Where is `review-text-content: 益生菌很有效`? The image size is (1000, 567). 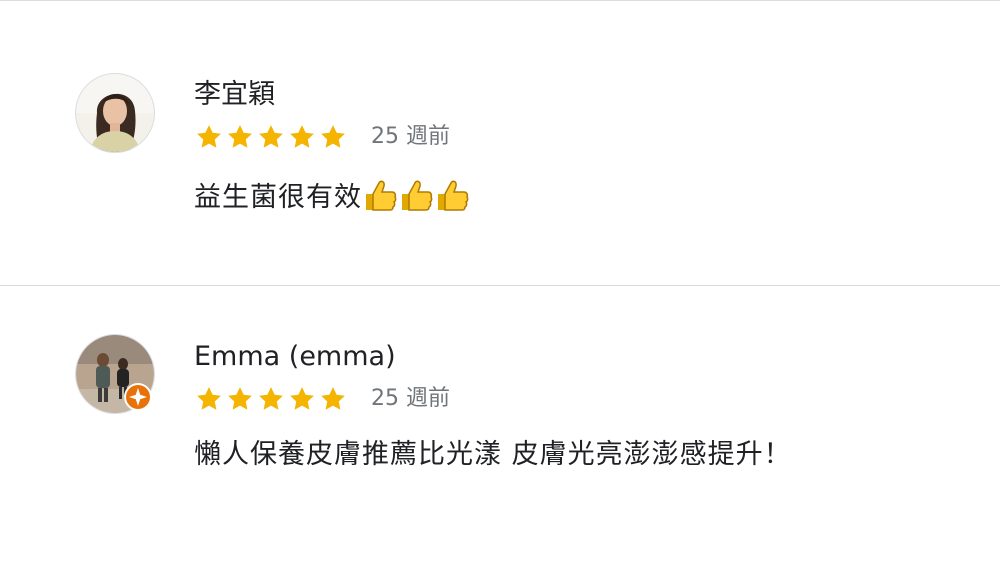
review-text-content: 益生菌很有效 is located at coordinates (278, 197).